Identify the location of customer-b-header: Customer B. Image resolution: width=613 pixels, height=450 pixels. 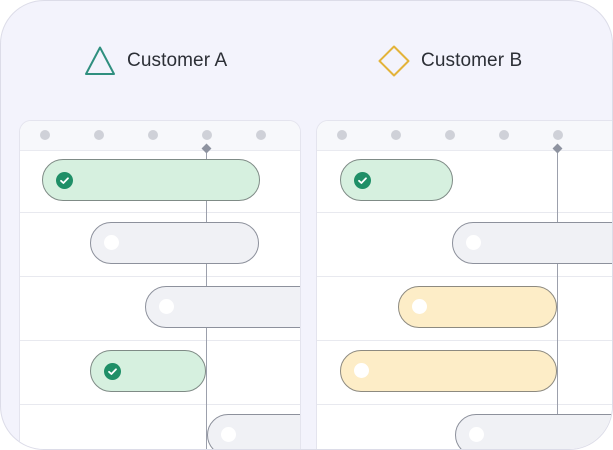
(449, 61).